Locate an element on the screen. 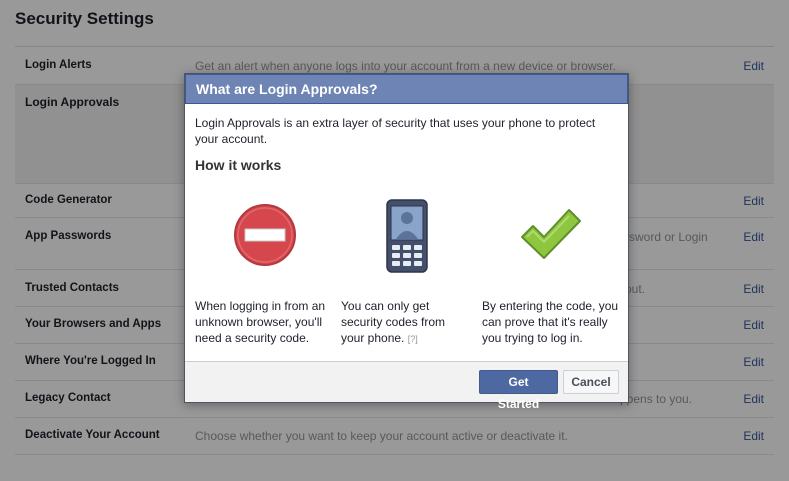 The height and width of the screenshot is (481, 789). how-it-works-heading: How it works is located at coordinates (238, 165).